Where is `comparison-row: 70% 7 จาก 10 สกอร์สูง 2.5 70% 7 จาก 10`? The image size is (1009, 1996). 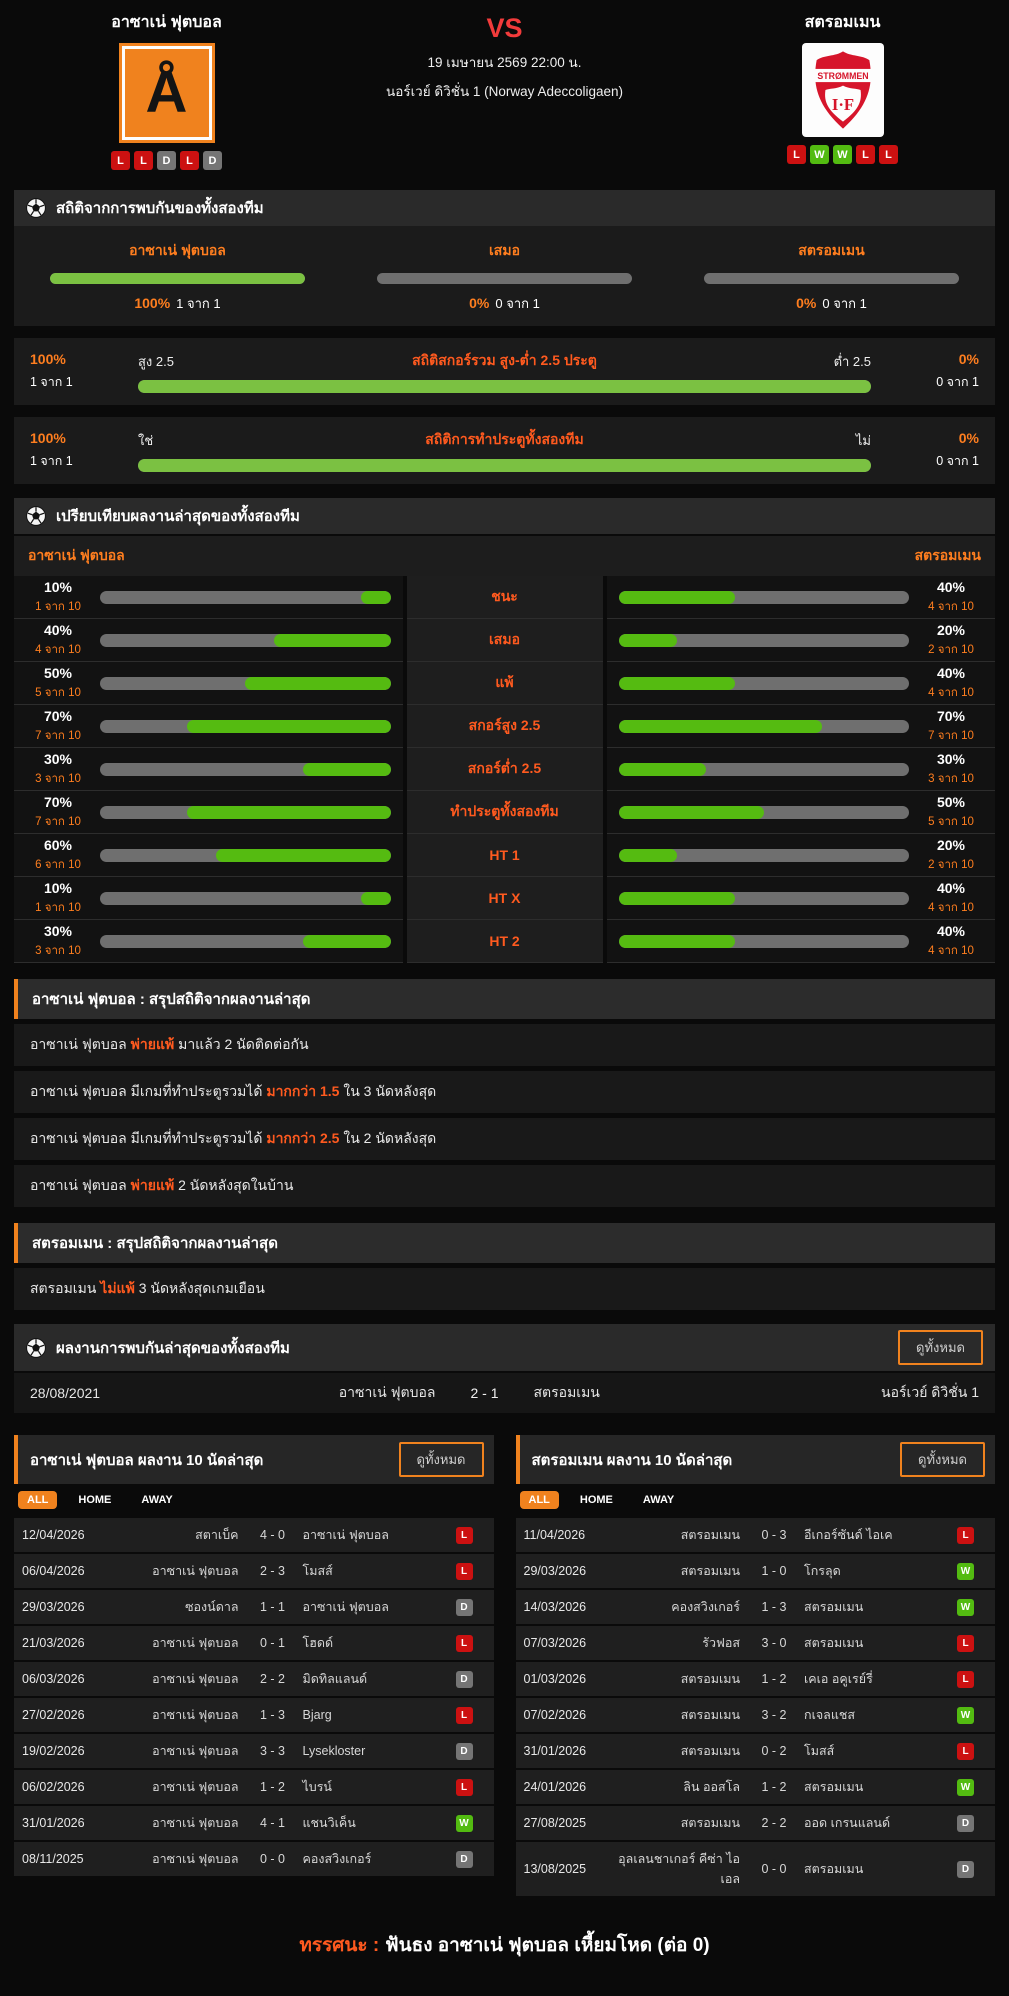 comparison-row: 70% 7 จาก 10 สกอร์สูง 2.5 70% 7 จาก 10 is located at coordinates (504, 726).